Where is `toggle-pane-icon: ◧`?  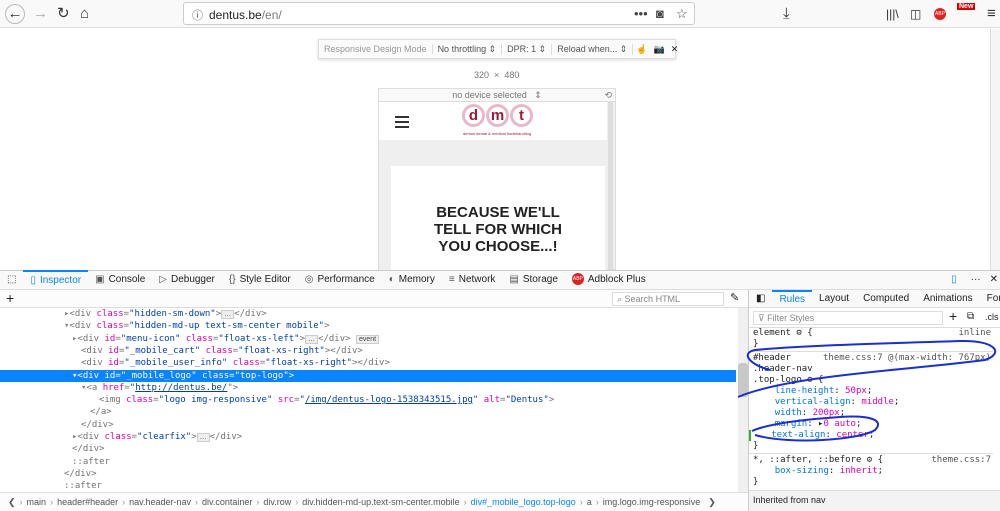
toggle-pane-icon: ◧ is located at coordinates (760, 299).